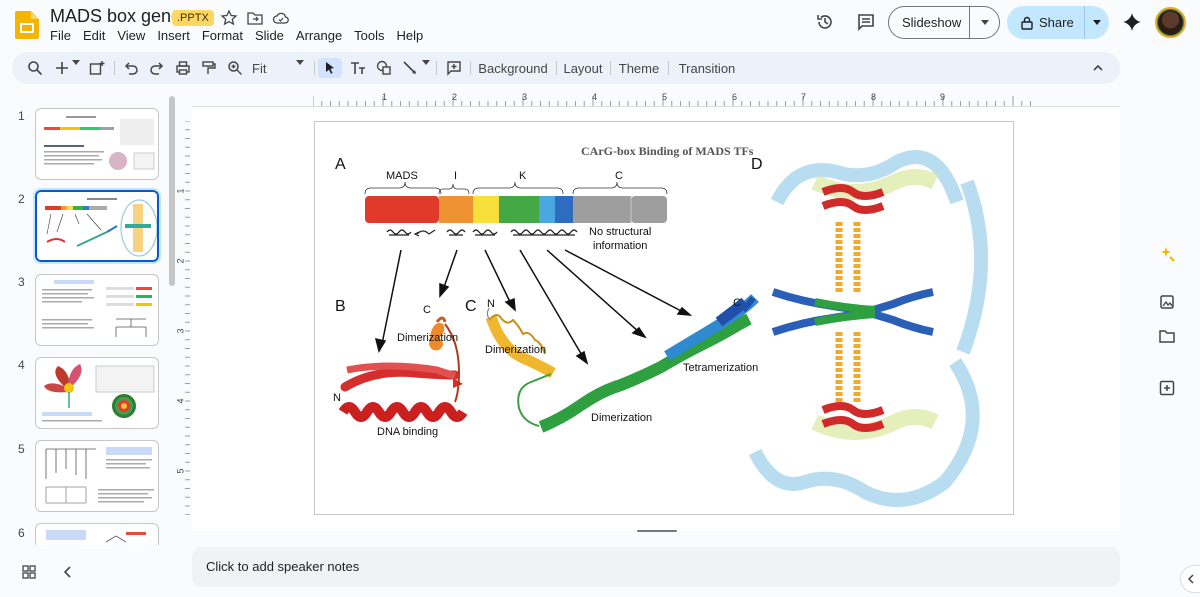 This screenshot has width=1200, height=597. I want to click on slide-number: 2, so click(21, 199).